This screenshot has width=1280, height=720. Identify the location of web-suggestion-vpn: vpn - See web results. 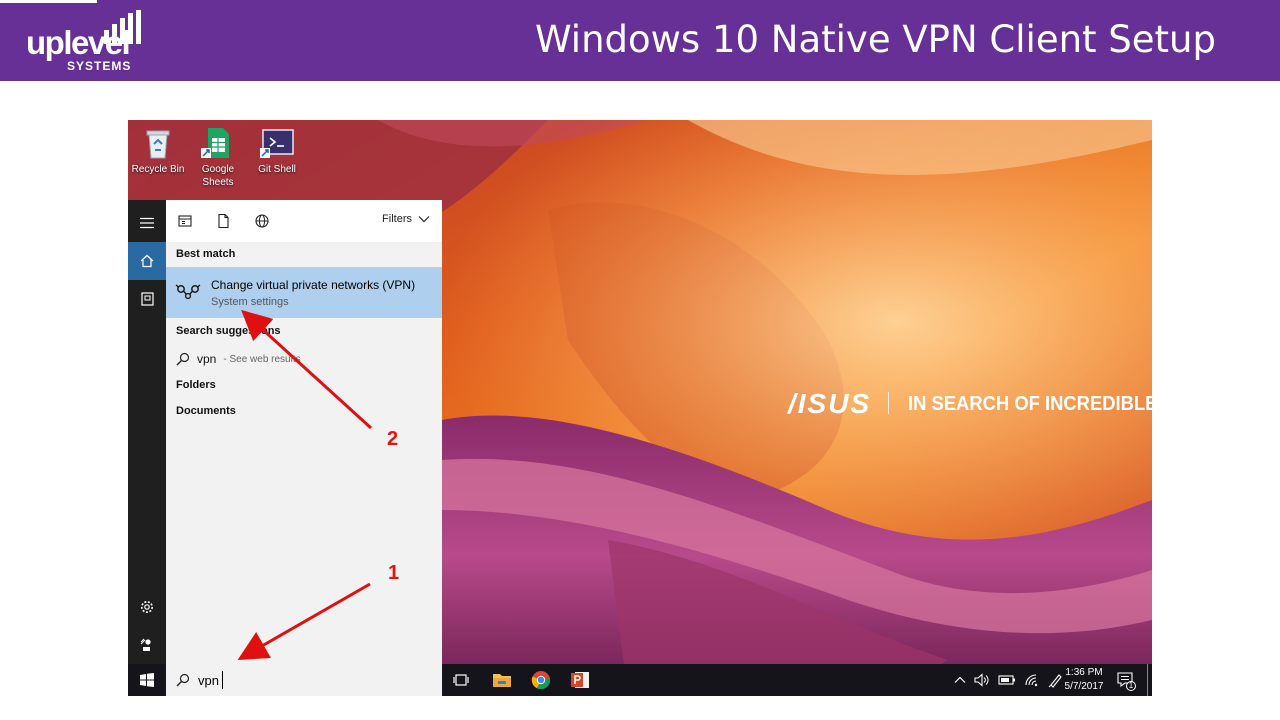
(238, 359).